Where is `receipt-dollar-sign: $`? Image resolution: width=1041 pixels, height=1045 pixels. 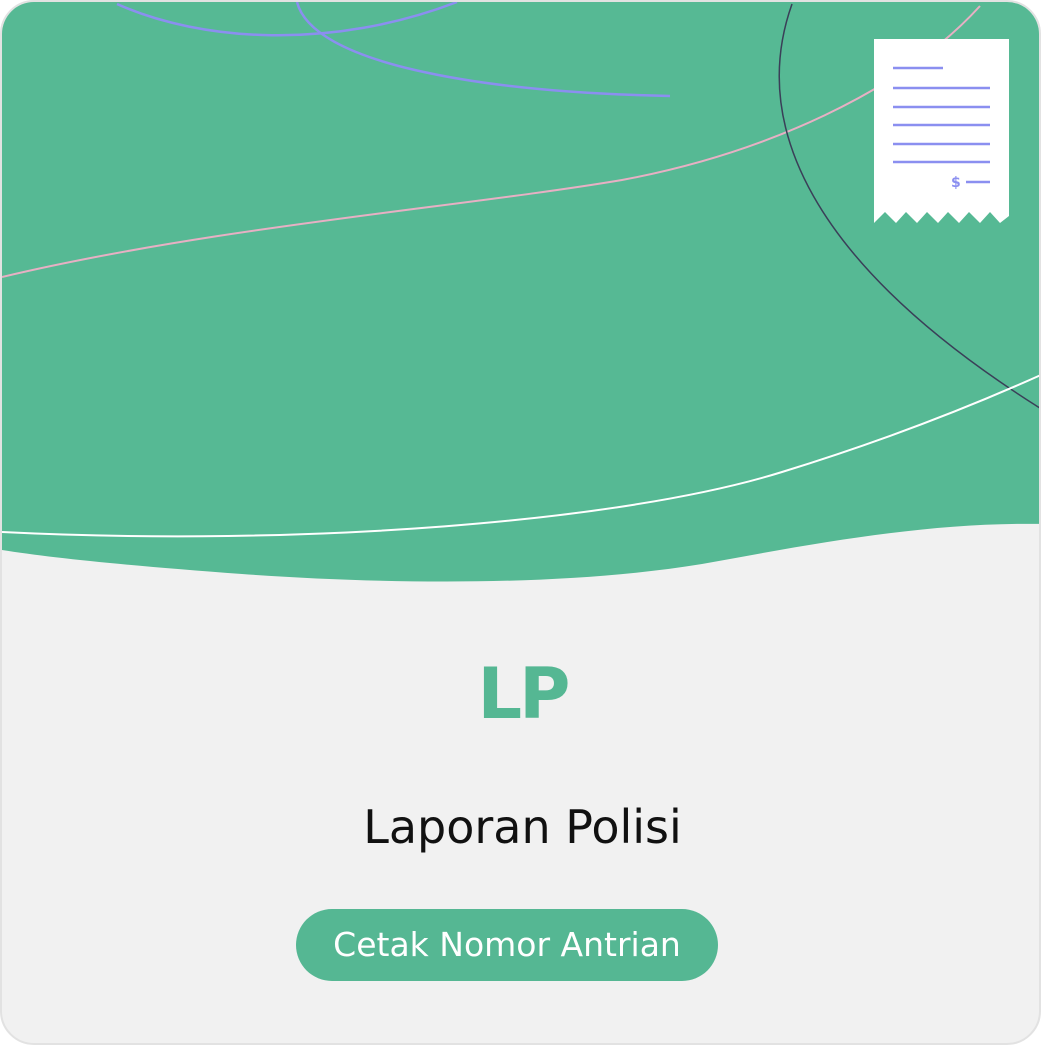 receipt-dollar-sign: $ is located at coordinates (956, 183).